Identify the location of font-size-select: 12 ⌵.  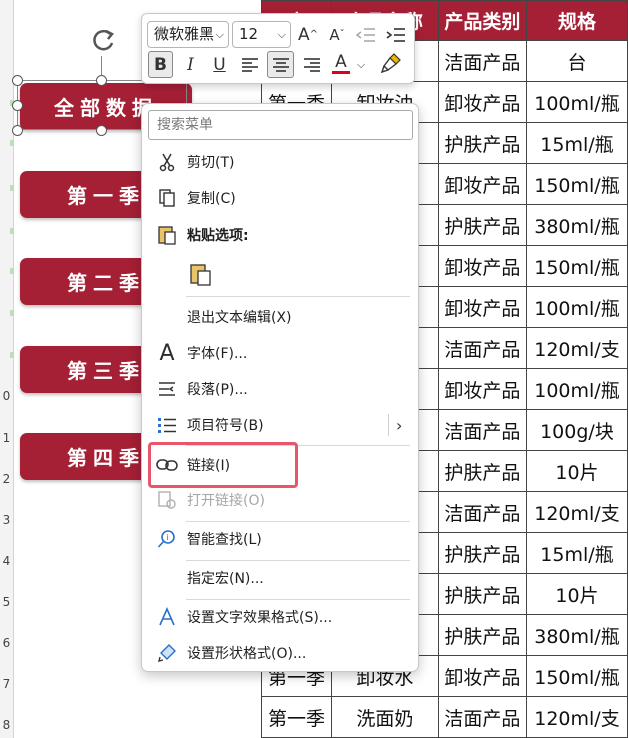
(261, 34).